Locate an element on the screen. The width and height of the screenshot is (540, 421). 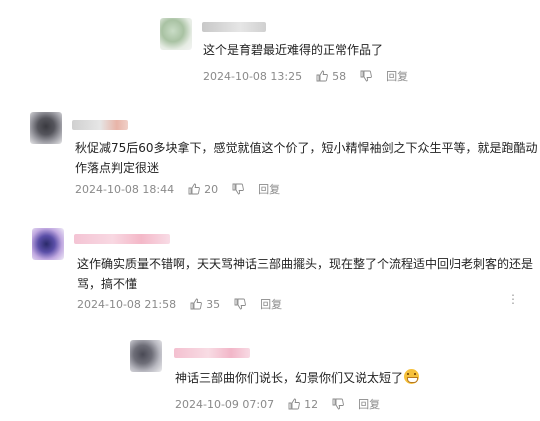
like-count: 35 is located at coordinates (213, 304).